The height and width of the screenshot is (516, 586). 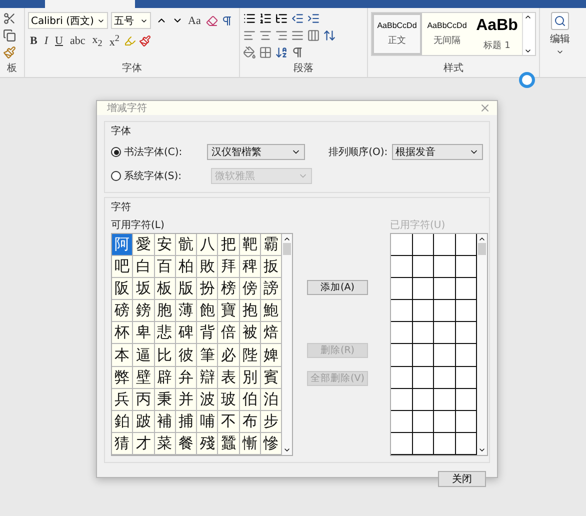 I want to click on character-cell: 本, so click(x=123, y=355).